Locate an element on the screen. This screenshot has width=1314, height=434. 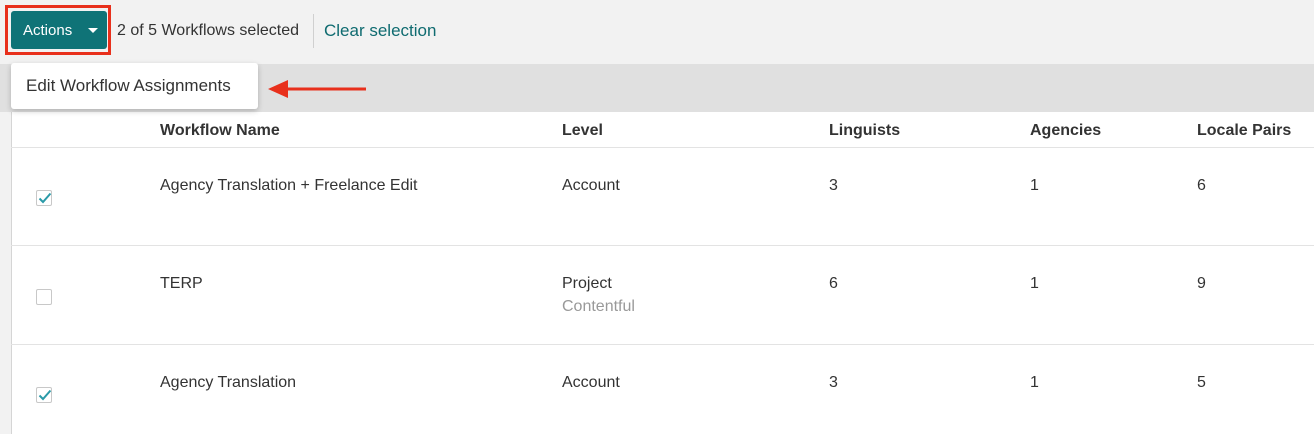
workflow-level: Project is located at coordinates (587, 283).